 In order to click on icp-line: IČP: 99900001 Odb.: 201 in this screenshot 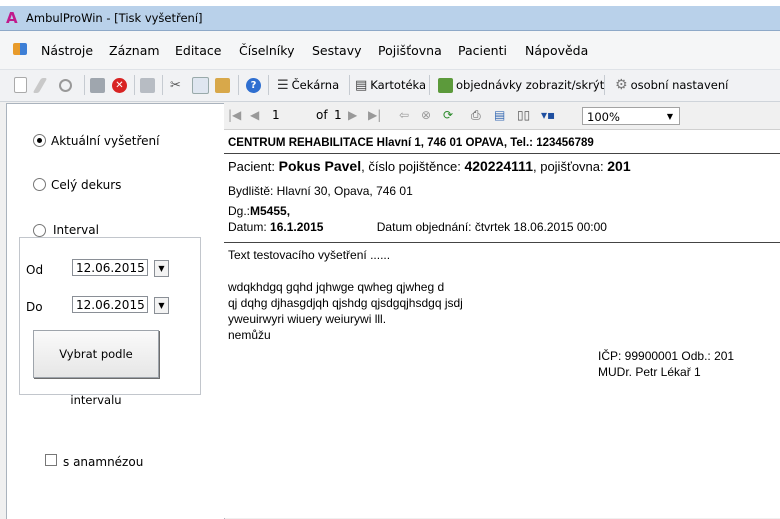, I will do `click(666, 356)`.